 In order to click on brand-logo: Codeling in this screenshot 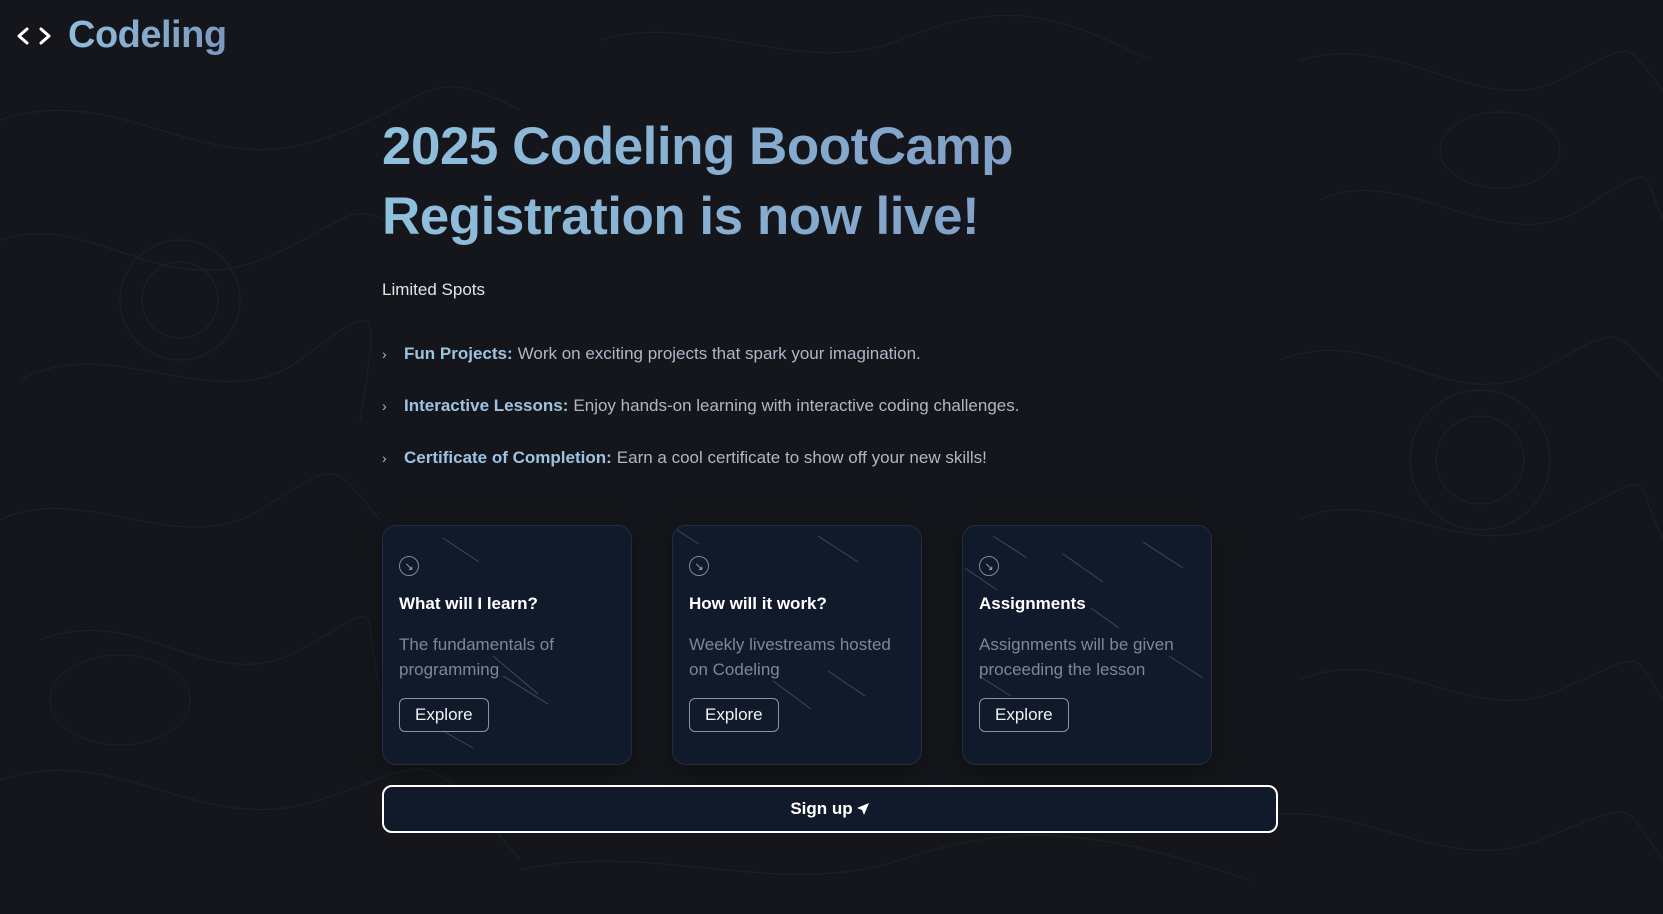, I will do `click(121, 35)`.